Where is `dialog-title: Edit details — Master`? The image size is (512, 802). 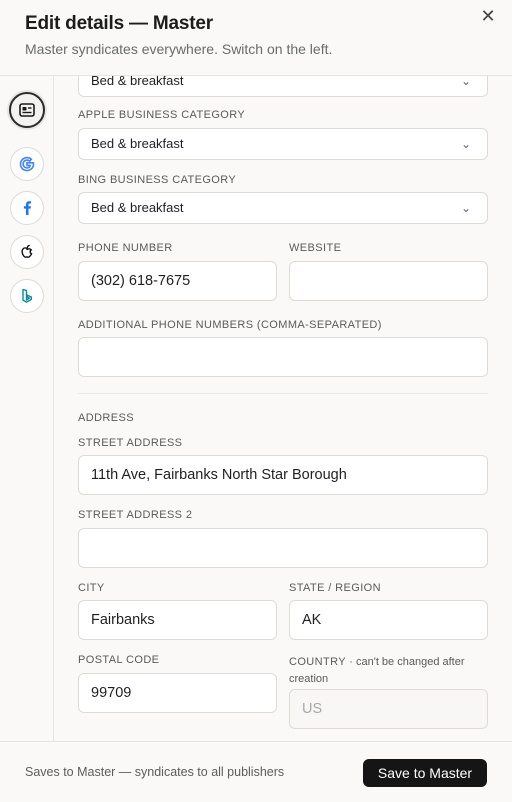 dialog-title: Edit details — Master is located at coordinates (119, 23).